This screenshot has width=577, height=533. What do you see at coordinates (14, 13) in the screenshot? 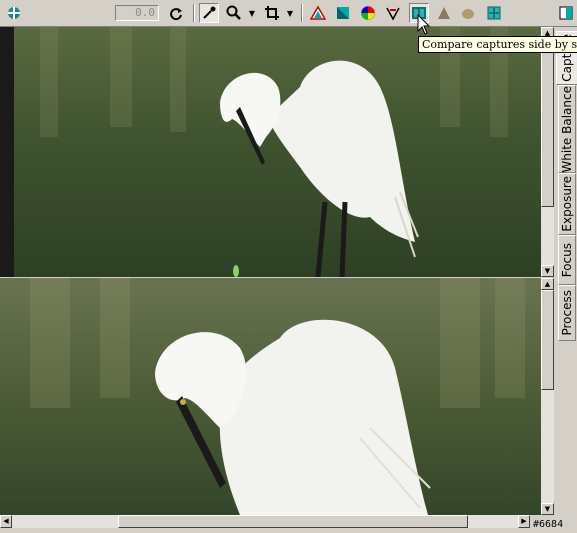
I see `app-menu-icon` at bounding box center [14, 13].